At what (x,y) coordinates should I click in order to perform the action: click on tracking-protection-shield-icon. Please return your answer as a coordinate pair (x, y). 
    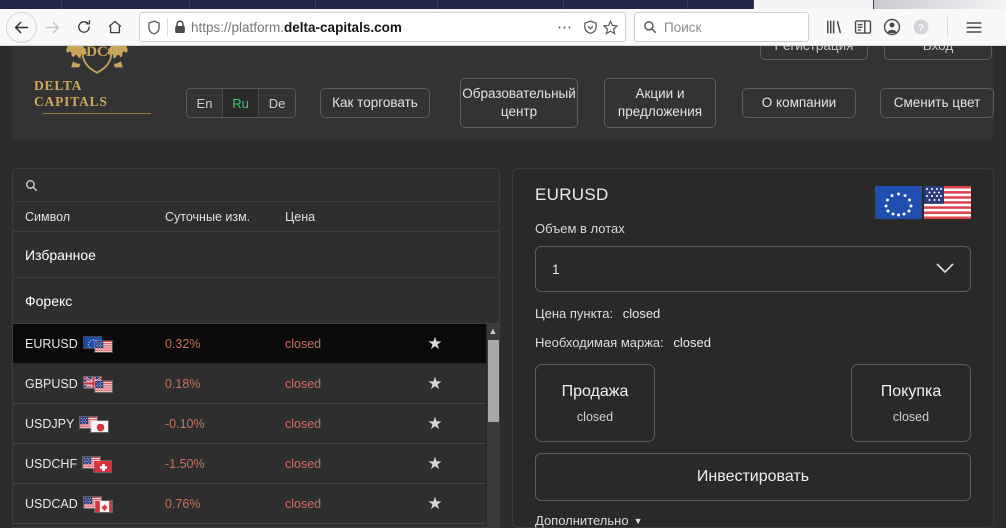
    Looking at the image, I should click on (154, 27).